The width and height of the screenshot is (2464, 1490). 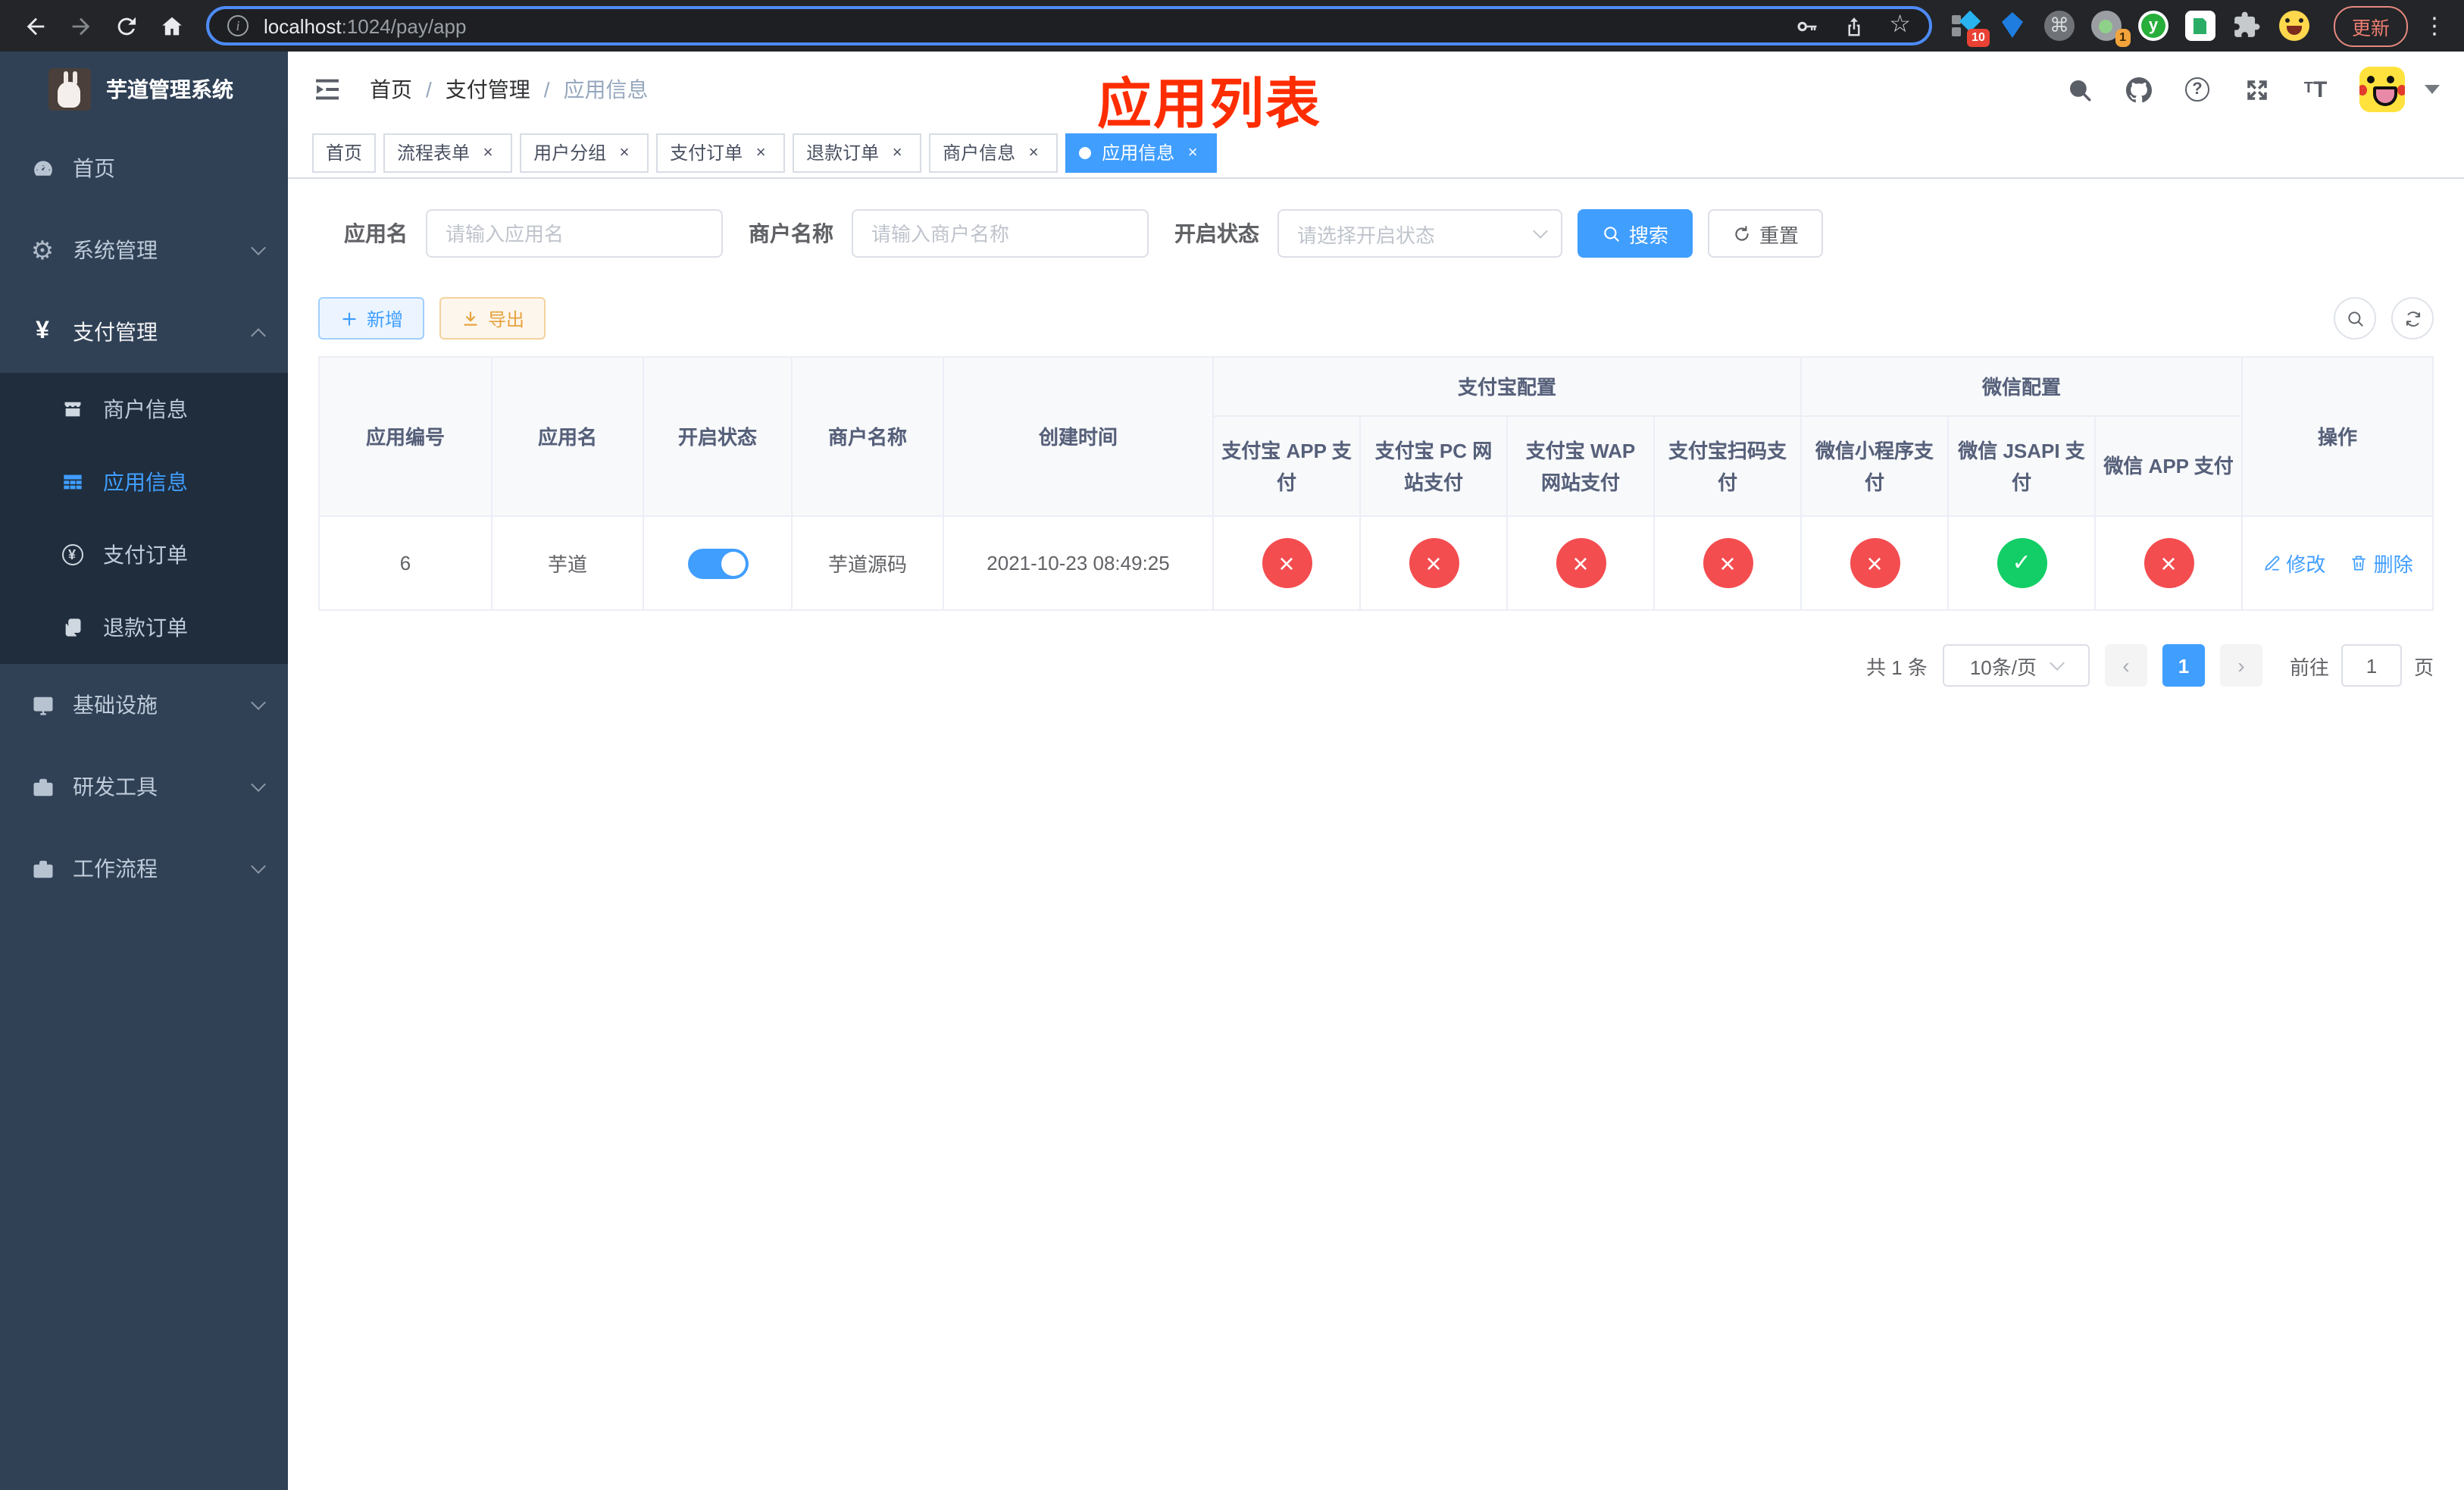 What do you see at coordinates (1900, 26) in the screenshot?
I see `bookmark-star-icon: ☆` at bounding box center [1900, 26].